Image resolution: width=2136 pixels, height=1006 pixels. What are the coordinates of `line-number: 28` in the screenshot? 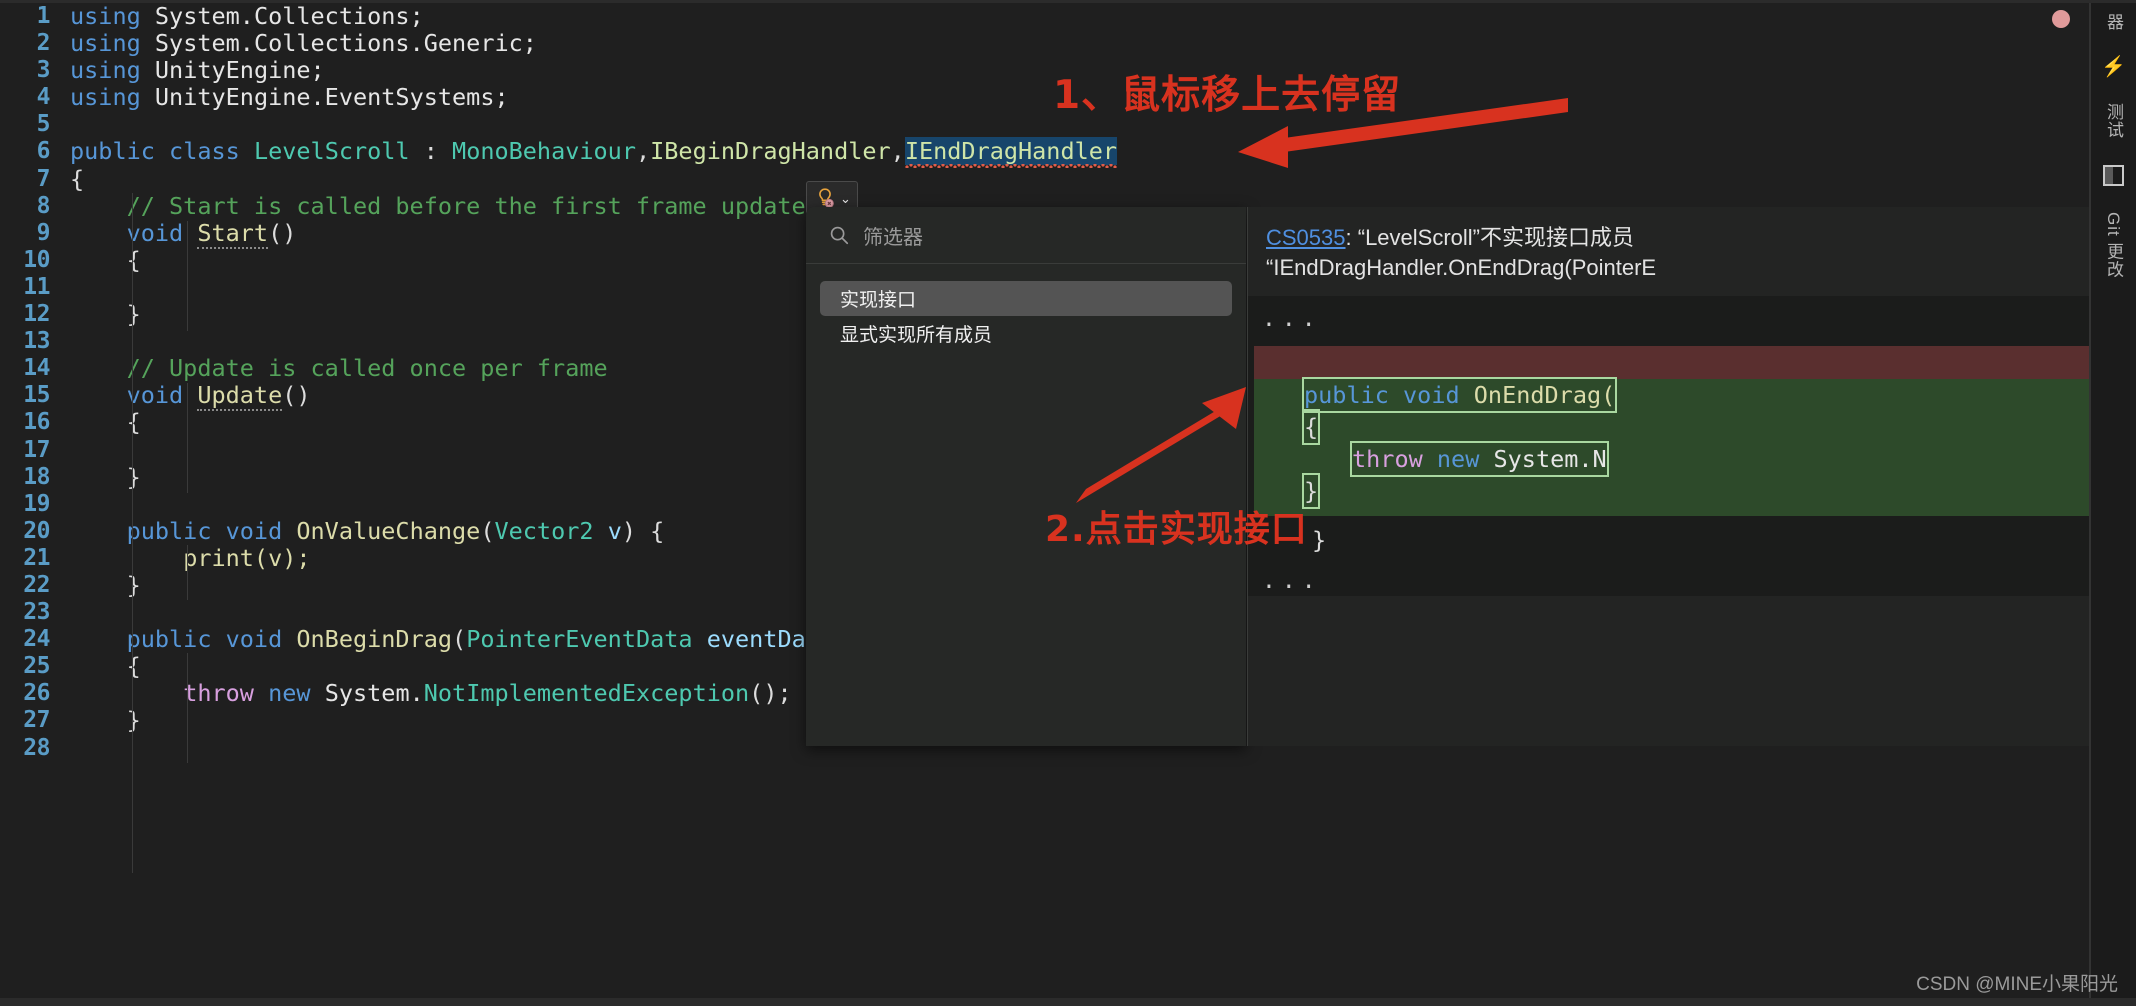 It's located at (36, 747).